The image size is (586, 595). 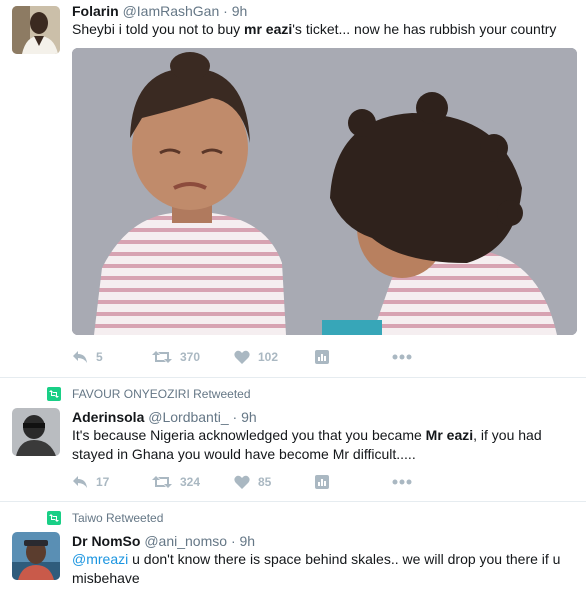 I want to click on tweet-header: Folarin @IamRashGan · 9h, so click(x=159, y=11).